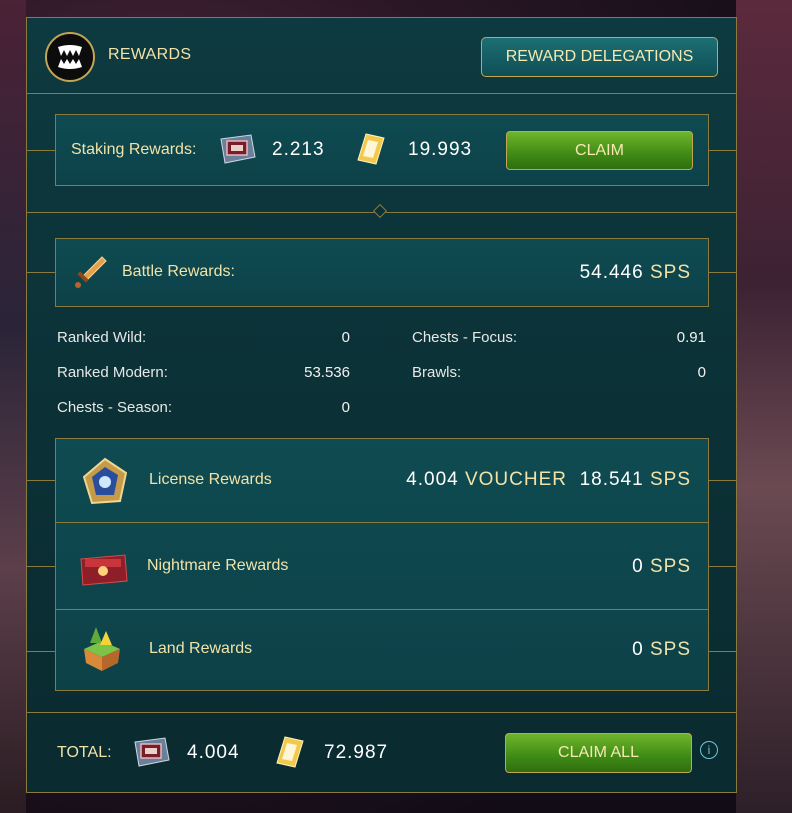 The image size is (792, 813). Describe the element at coordinates (178, 271) in the screenshot. I see `battle-rewards-label: Battle Rewards:` at that location.